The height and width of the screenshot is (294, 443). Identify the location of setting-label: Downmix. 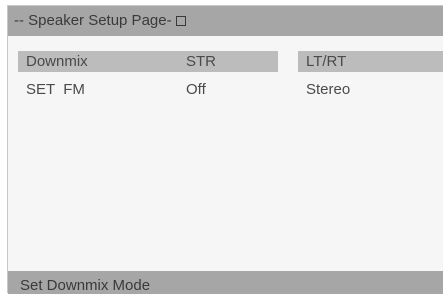
(57, 61).